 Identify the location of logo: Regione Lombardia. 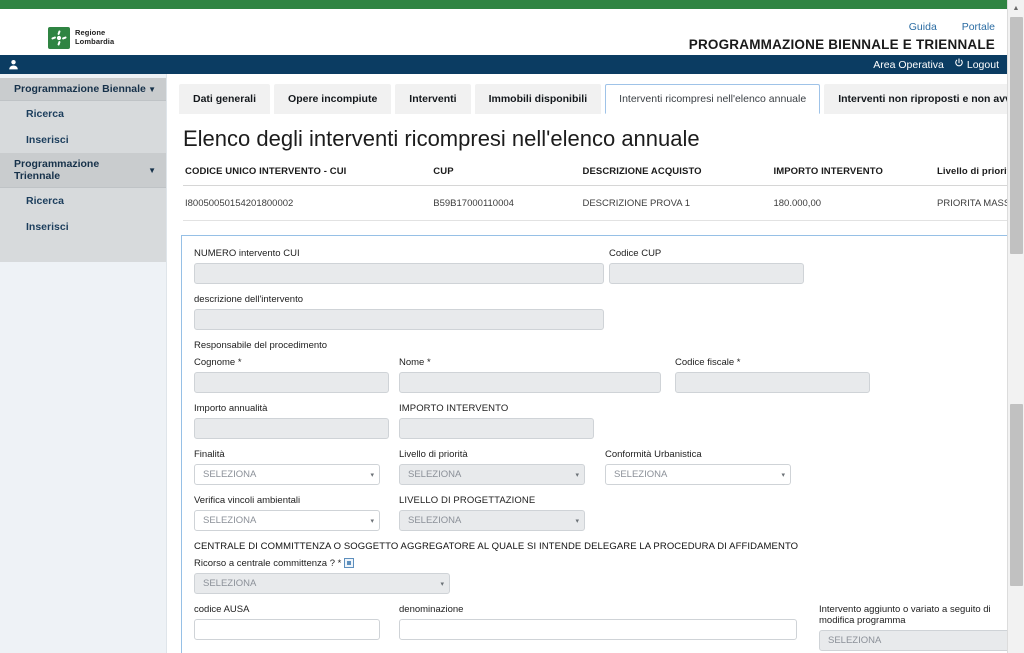
(81, 38).